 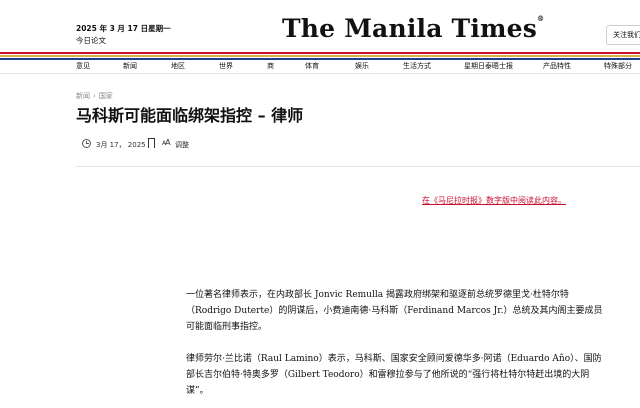 I want to click on publish-date: 3月 17， 2025, so click(x=121, y=145).